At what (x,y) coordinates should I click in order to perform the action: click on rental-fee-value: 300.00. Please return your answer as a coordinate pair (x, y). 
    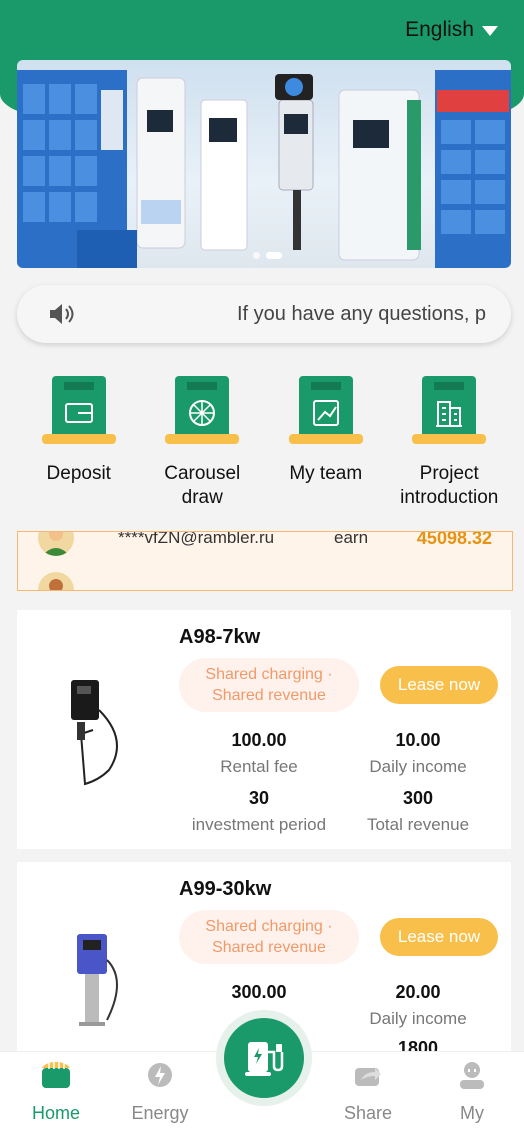
    Looking at the image, I should click on (259, 992).